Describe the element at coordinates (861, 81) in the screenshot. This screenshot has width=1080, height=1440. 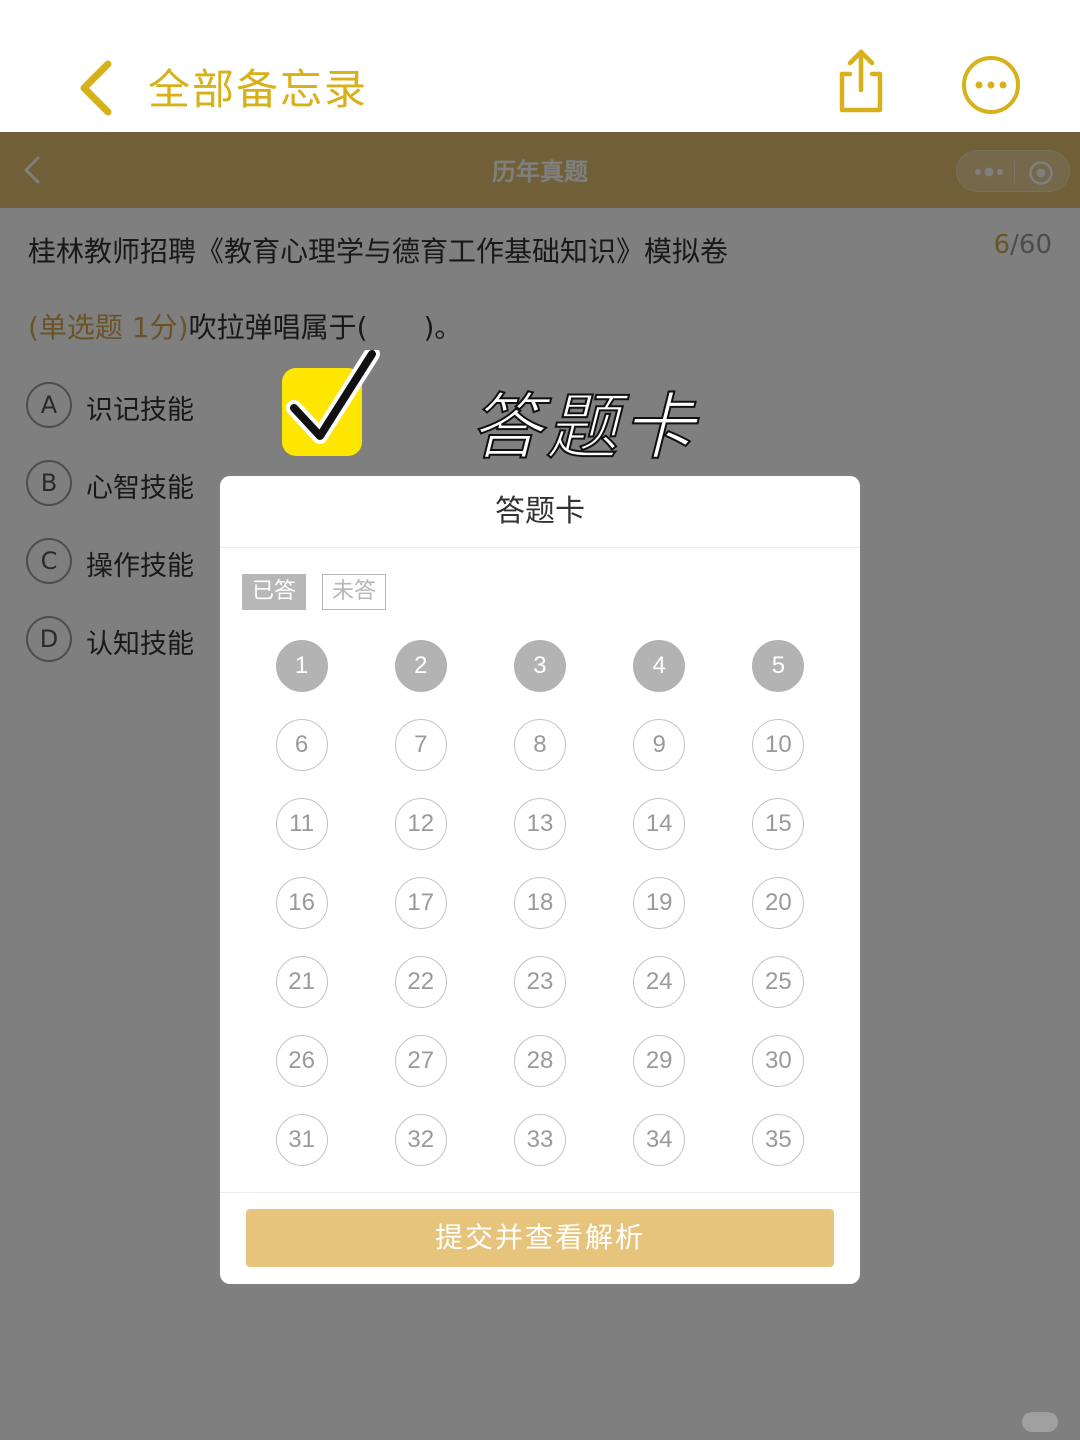
I see `share-icon` at that location.